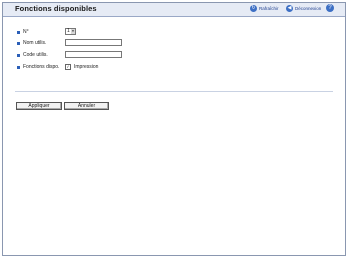 Image resolution: width=350 pixels, height=260 pixels. I want to click on logout-label: Déconnexion, so click(308, 8).